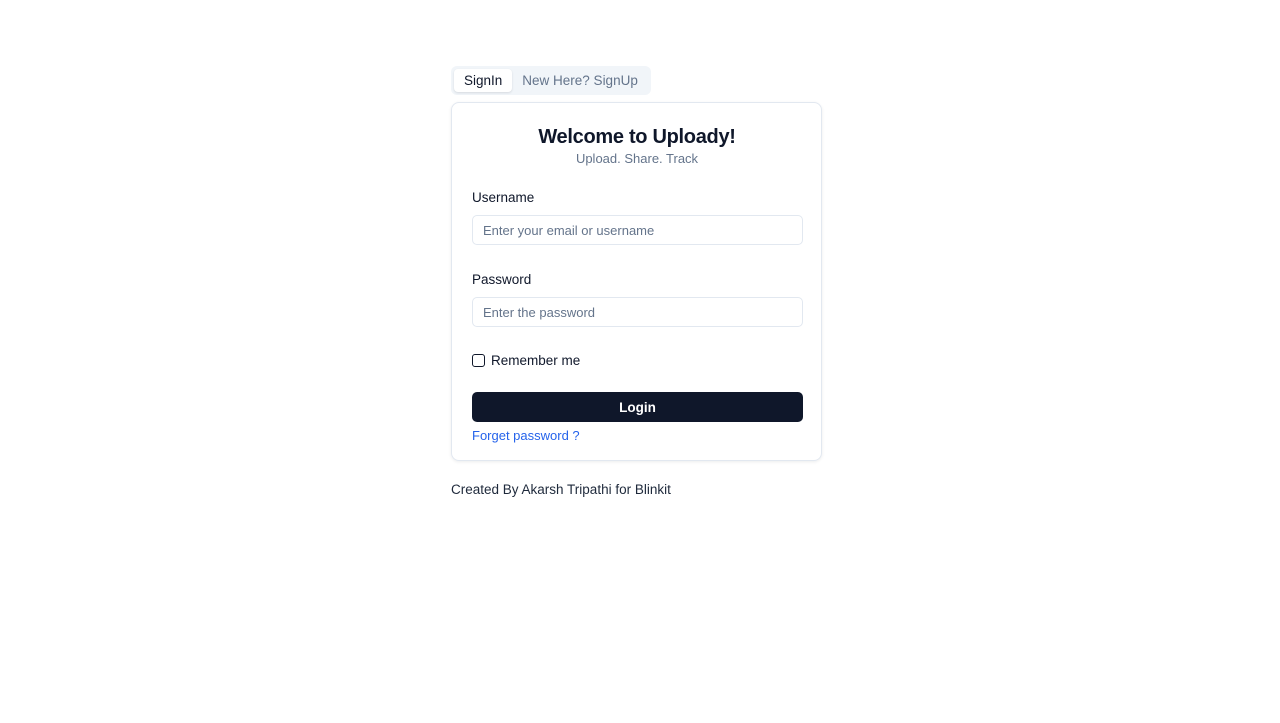 The width and height of the screenshot is (1280, 723). What do you see at coordinates (503, 197) in the screenshot?
I see `username-label: Username` at bounding box center [503, 197].